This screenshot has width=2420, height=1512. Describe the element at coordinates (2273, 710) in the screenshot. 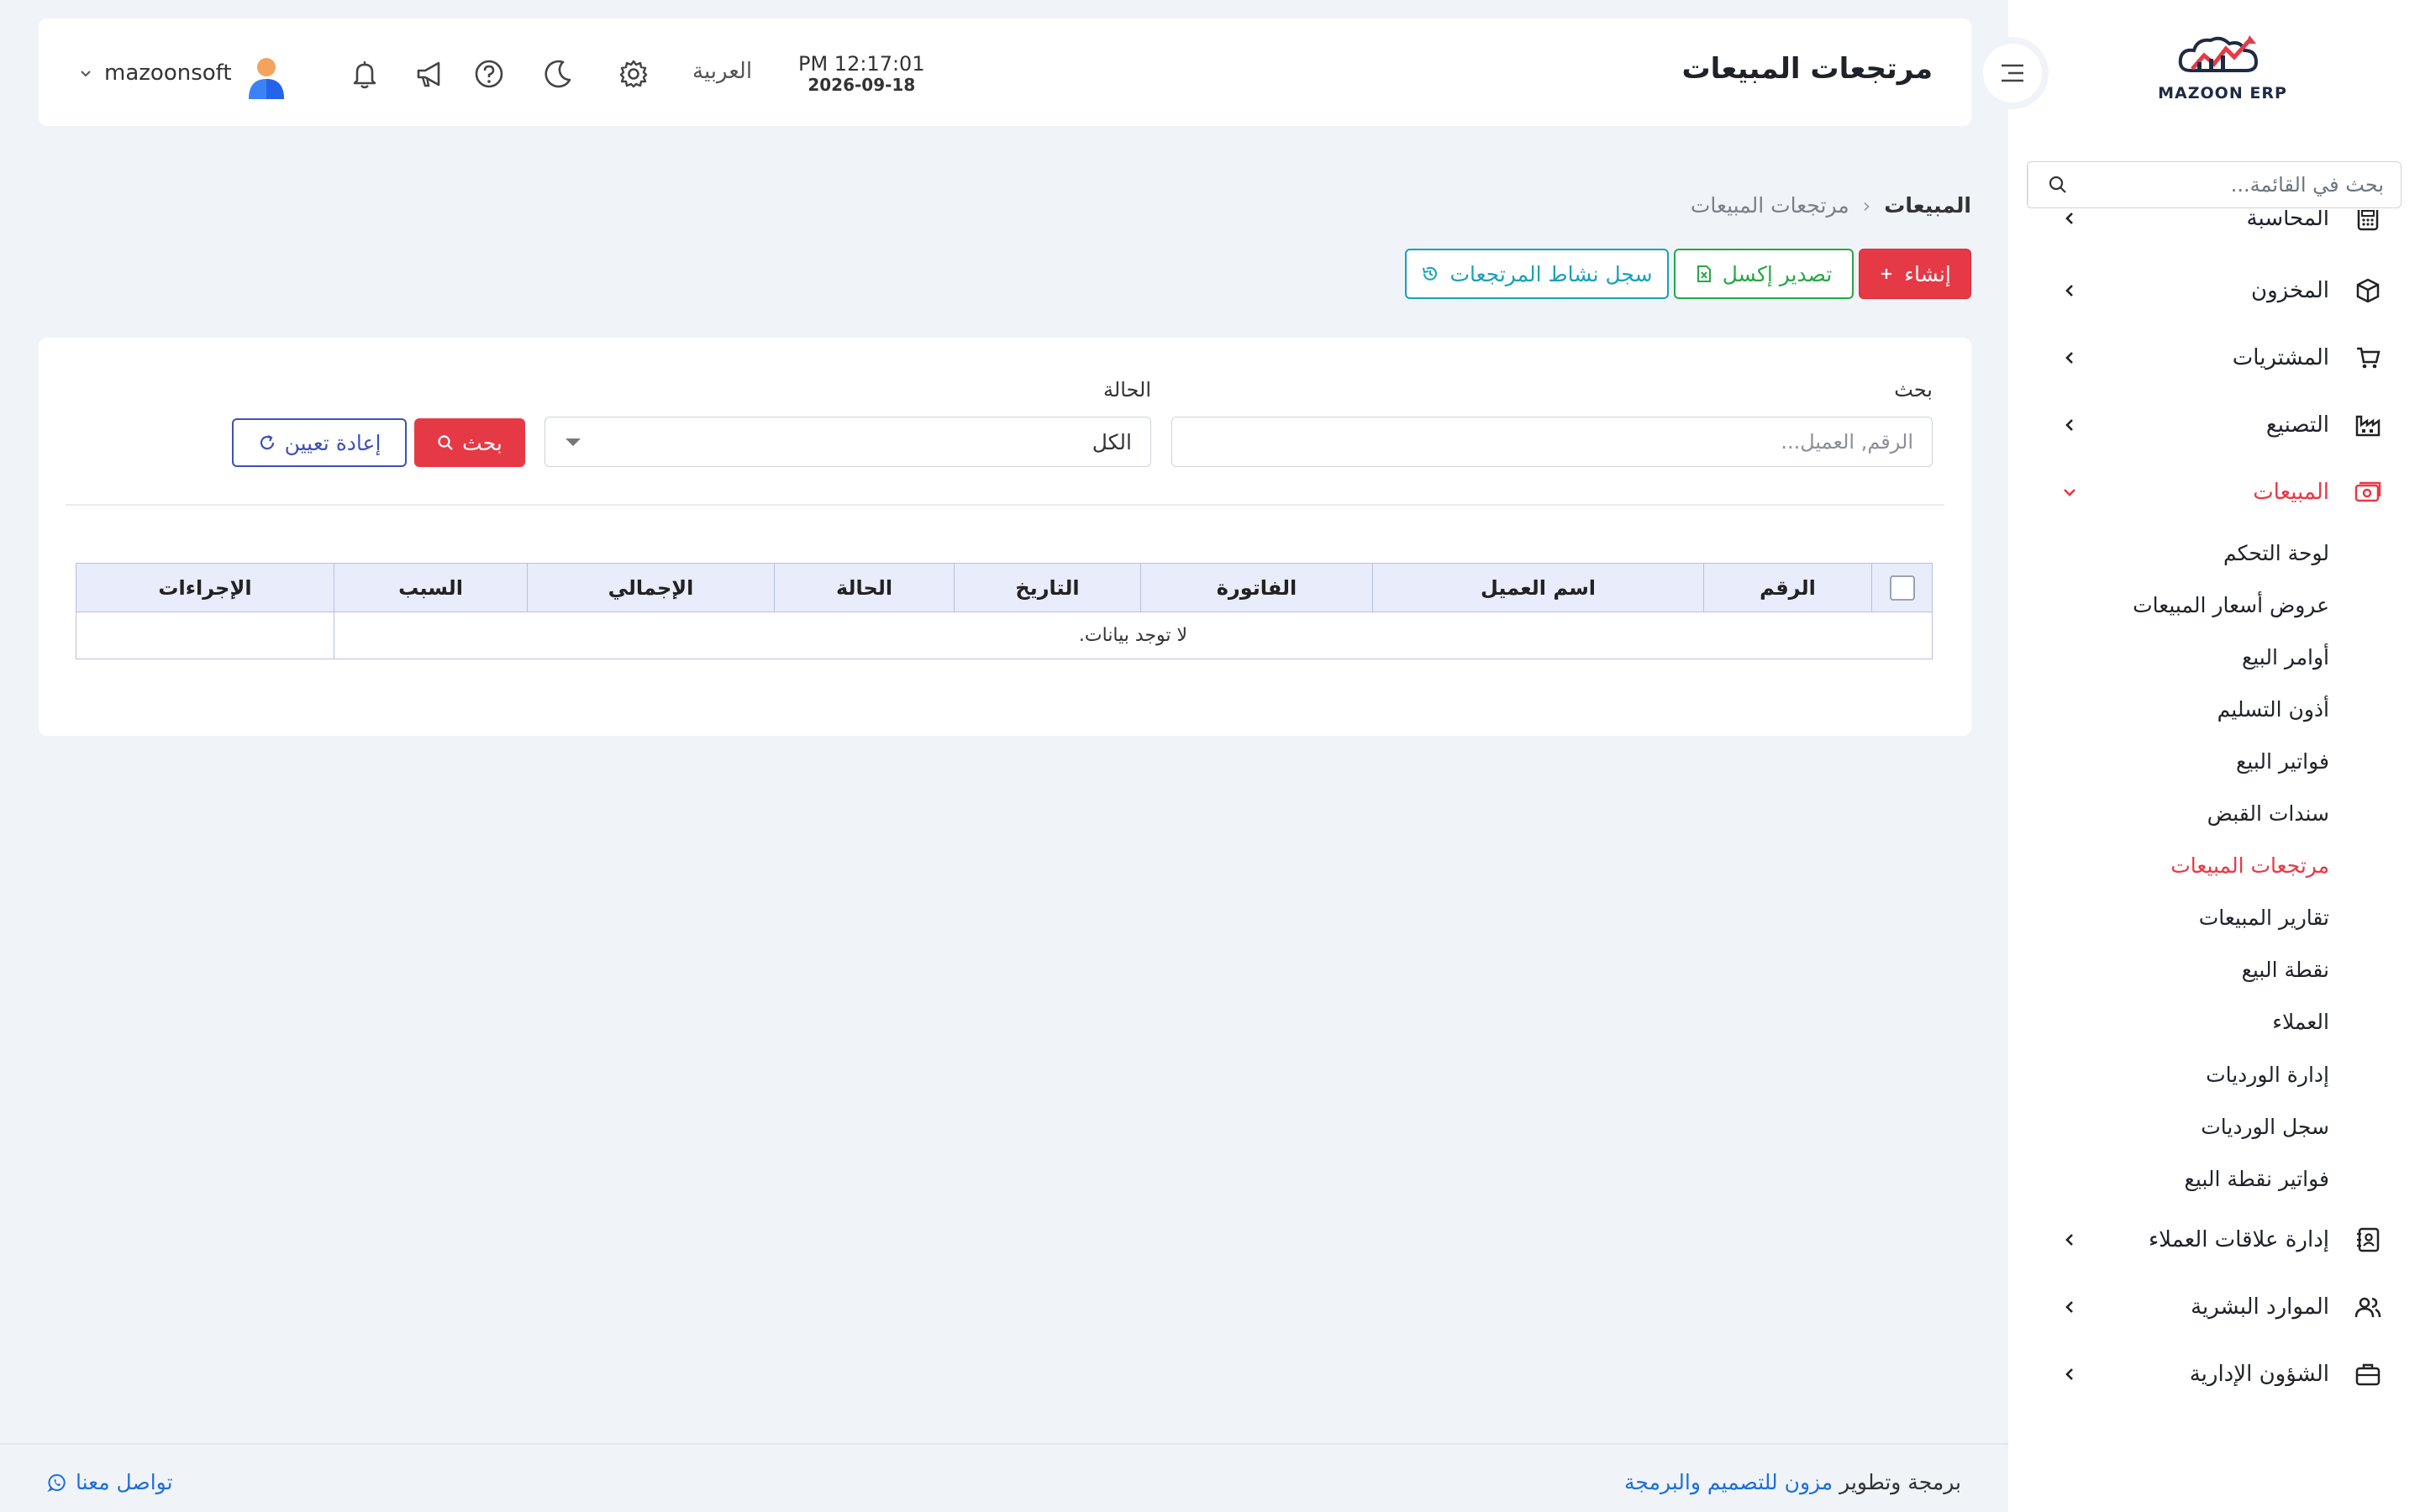

I see `sidebar-subitem-delivery-notes: أذون التسليم` at that location.